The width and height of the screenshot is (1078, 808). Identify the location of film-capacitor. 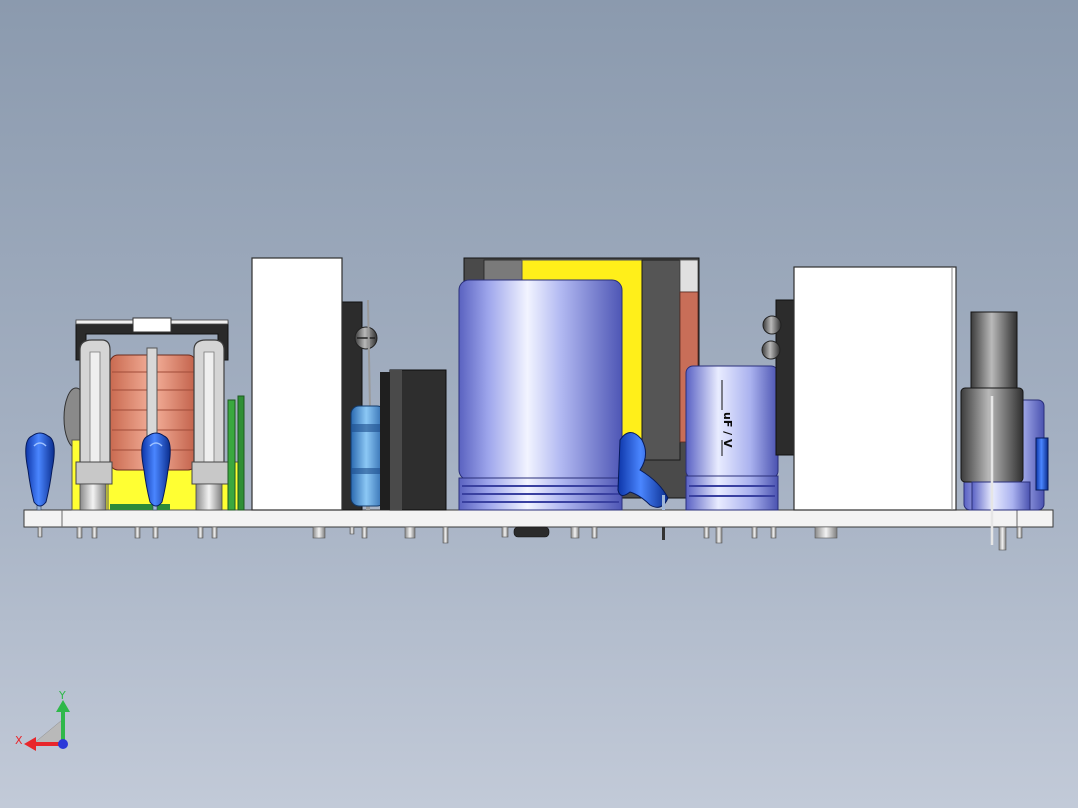
(413, 440).